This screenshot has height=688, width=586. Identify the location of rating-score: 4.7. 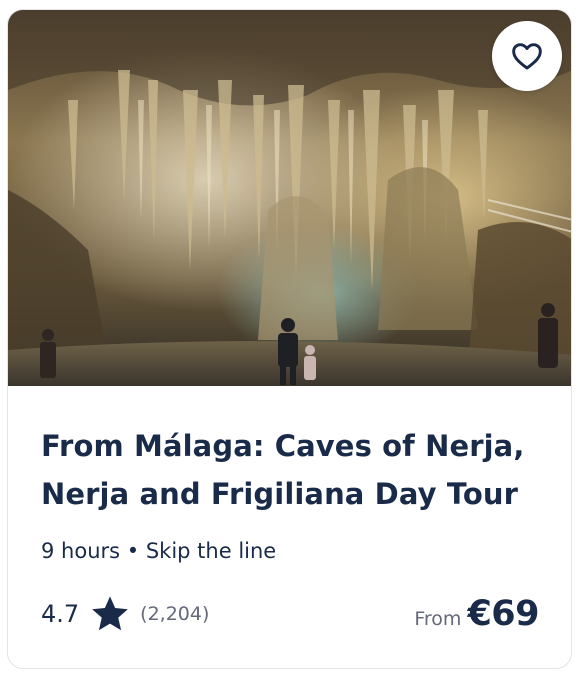
(60, 614).